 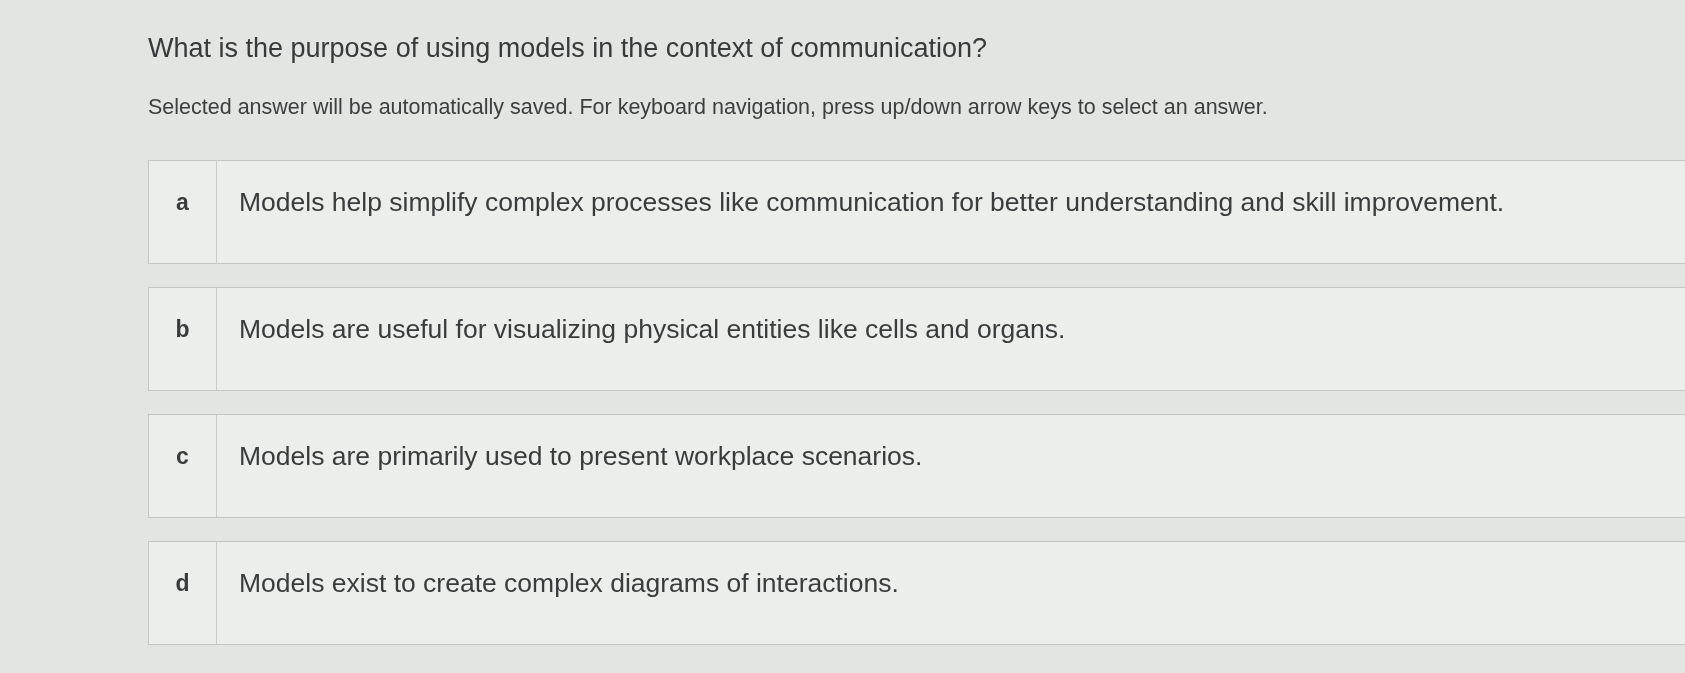 What do you see at coordinates (708, 107) in the screenshot?
I see `instruction-text: Selected answer will be automatically saved. For keyboard navigation, press up/down arrow keys to select an answer.` at bounding box center [708, 107].